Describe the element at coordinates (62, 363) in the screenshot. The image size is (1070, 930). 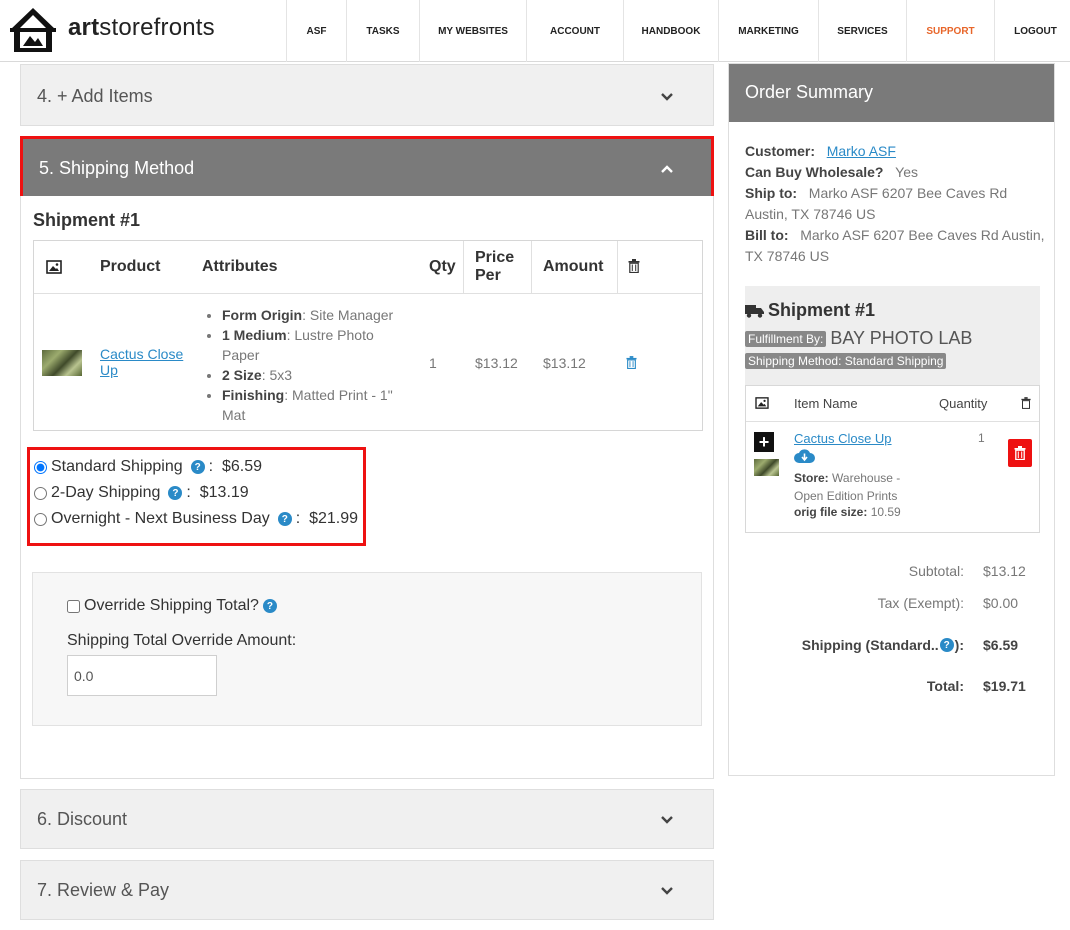
I see `product-thumbnail` at that location.